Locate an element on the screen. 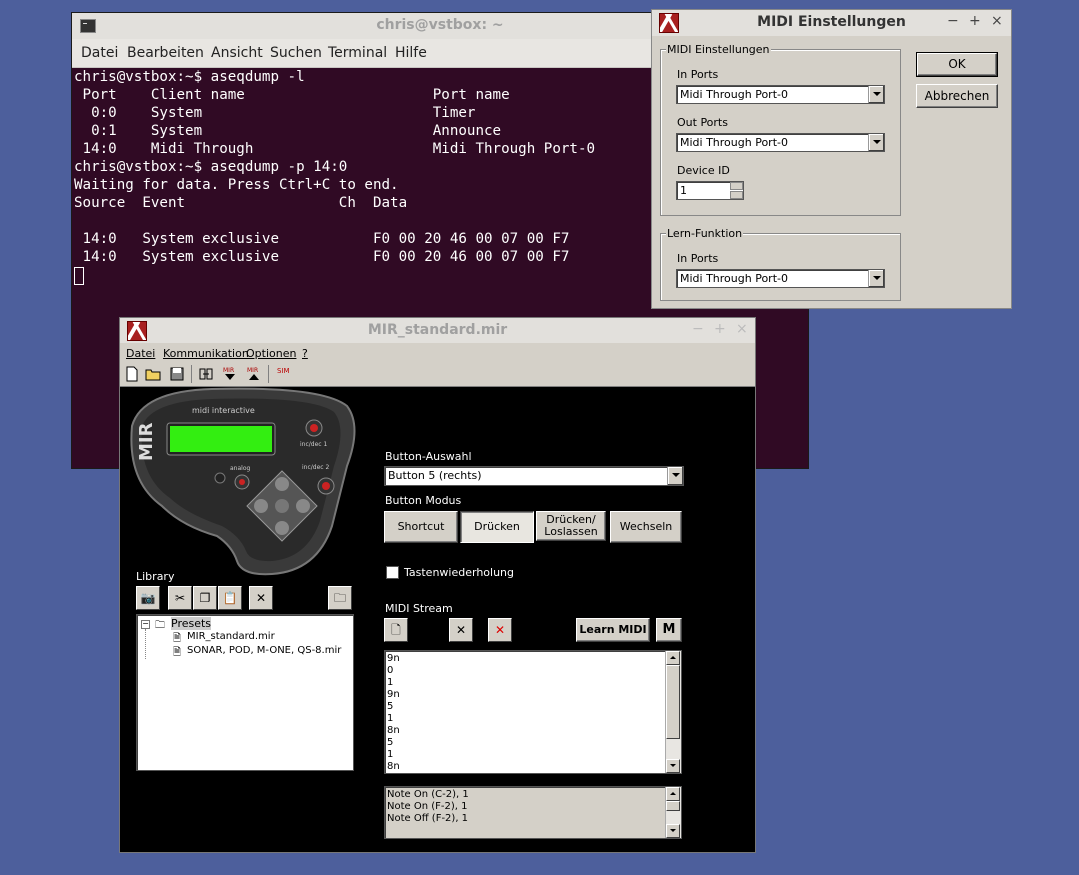 The height and width of the screenshot is (875, 1079). in-ports-select: Midi Through Port-0 is located at coordinates (780, 94).